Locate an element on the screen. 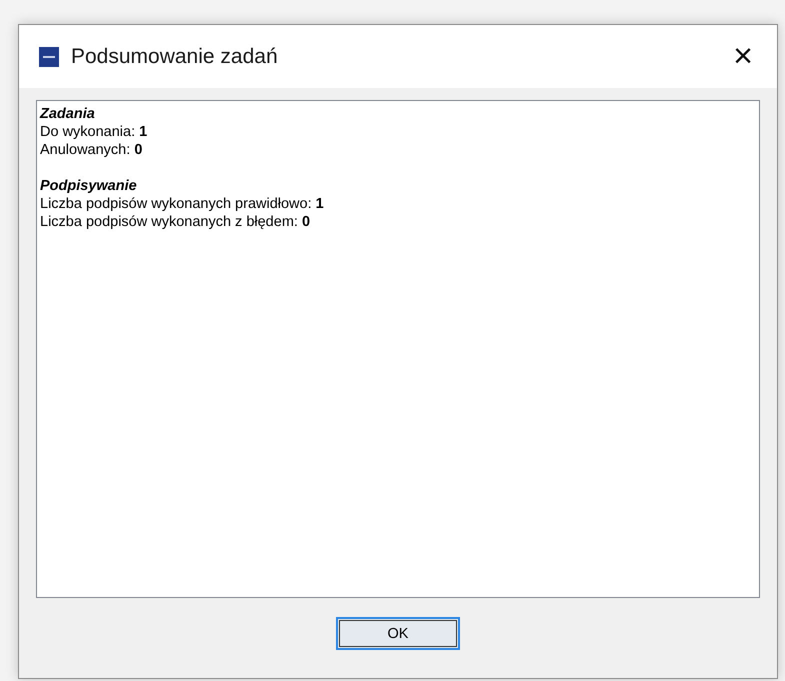  summary-line: Liczba podpisów wykonanych z błędem: 0 is located at coordinates (176, 222).